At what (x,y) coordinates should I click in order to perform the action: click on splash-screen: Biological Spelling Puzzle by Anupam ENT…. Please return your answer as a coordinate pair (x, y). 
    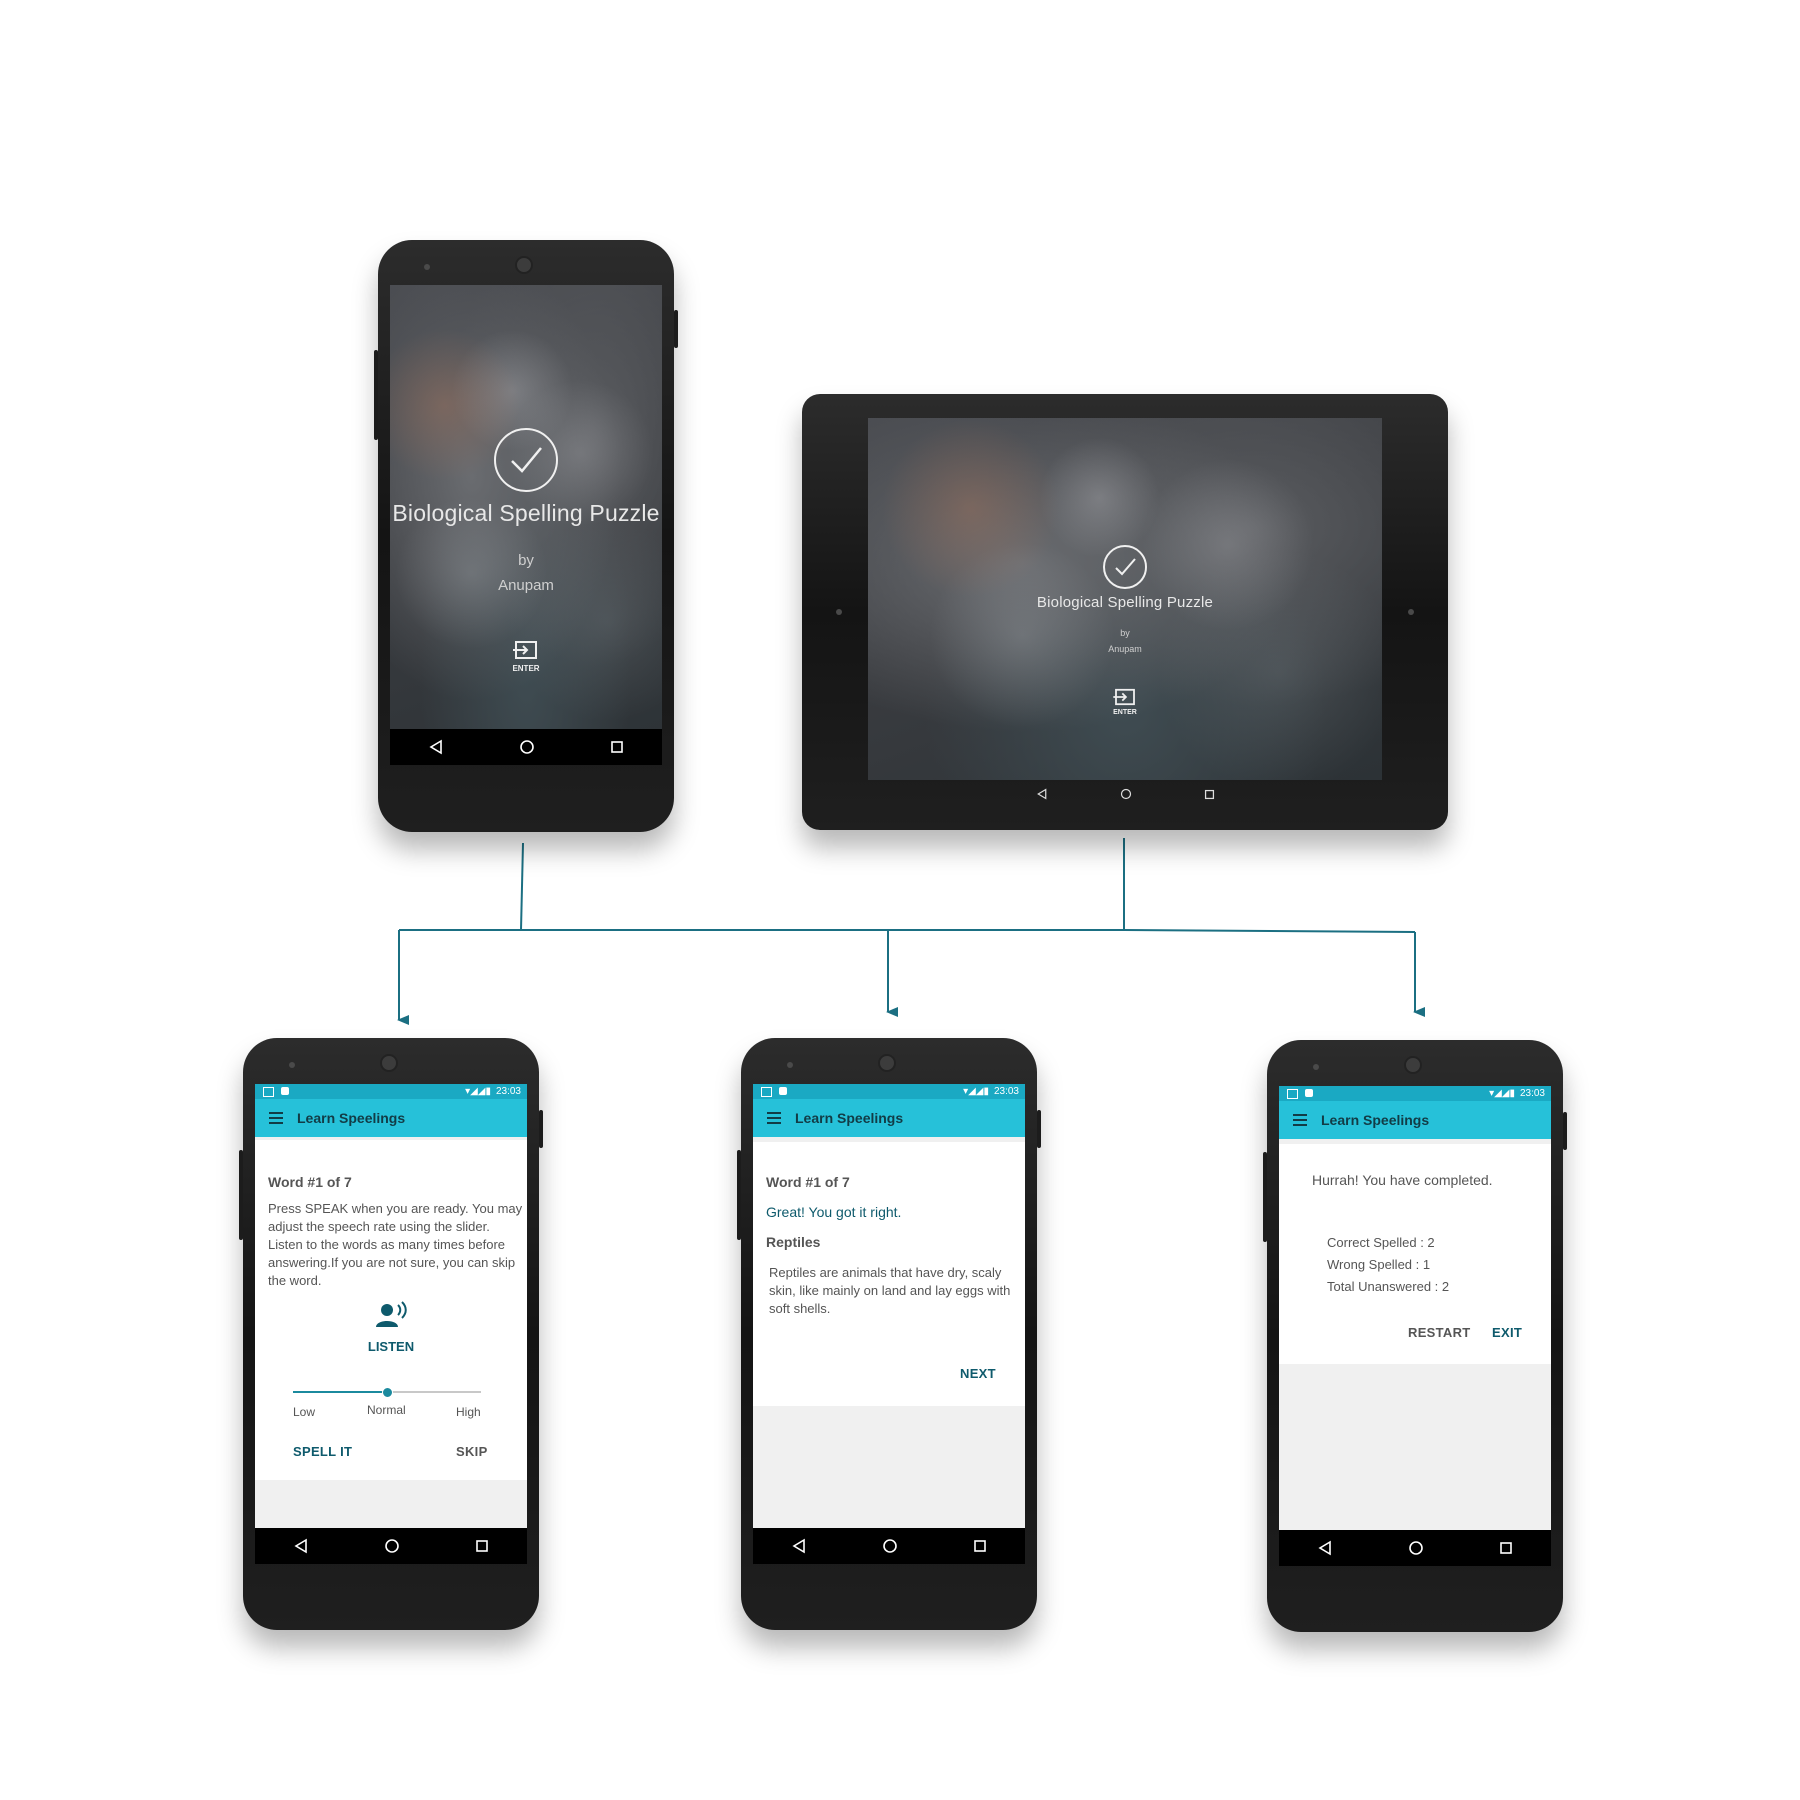
    Looking at the image, I should click on (526, 525).